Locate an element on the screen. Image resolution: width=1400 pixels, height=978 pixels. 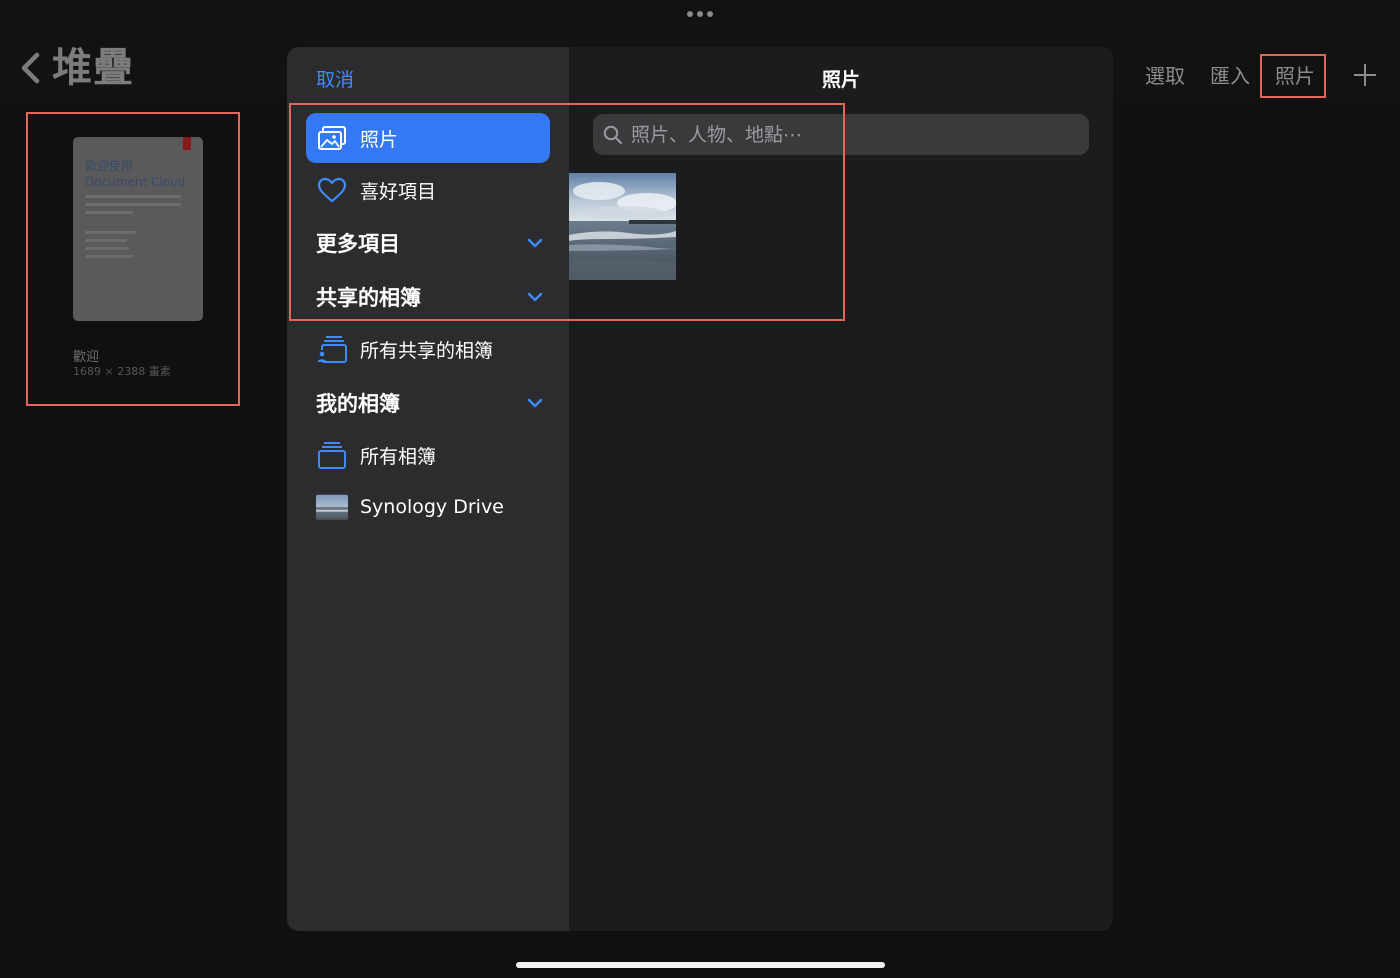
cancel-button: 取消 is located at coordinates (335, 80).